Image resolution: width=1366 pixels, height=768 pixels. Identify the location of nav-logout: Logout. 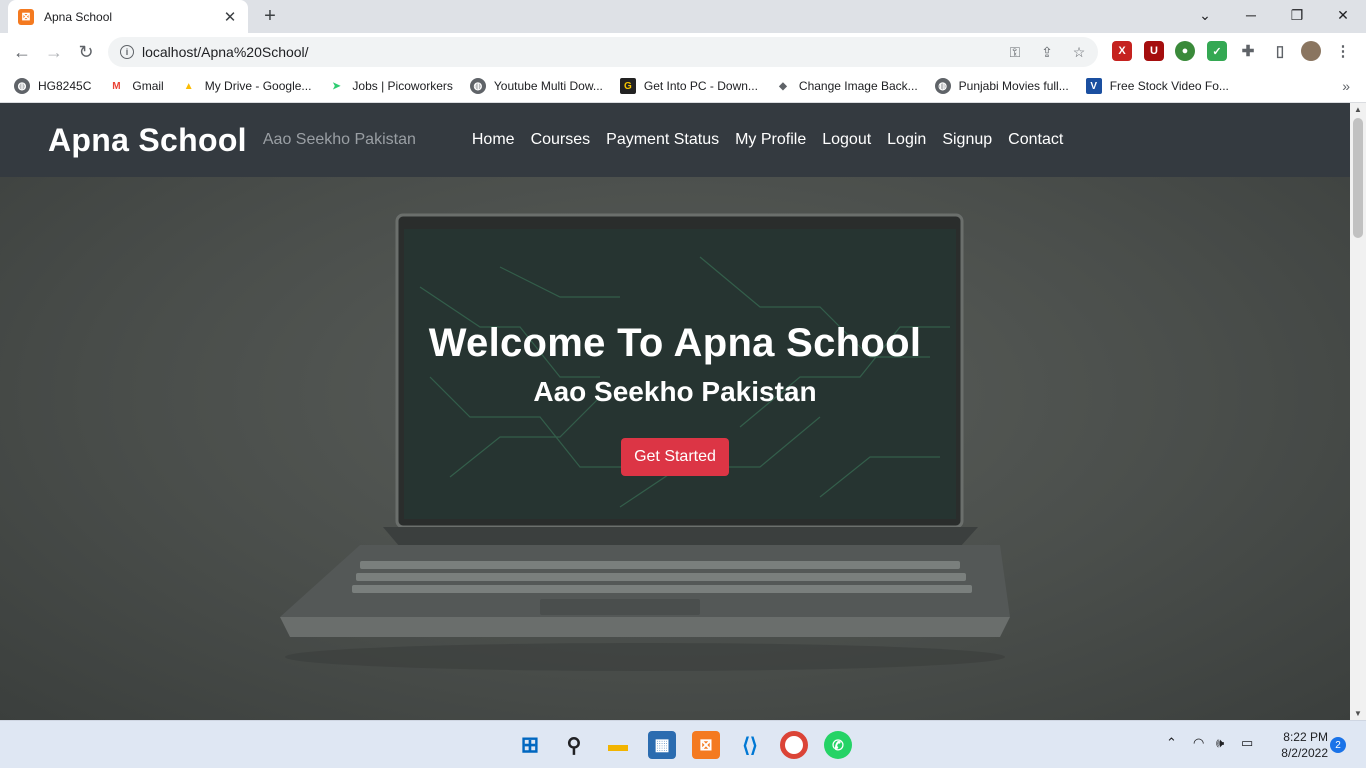
(846, 140).